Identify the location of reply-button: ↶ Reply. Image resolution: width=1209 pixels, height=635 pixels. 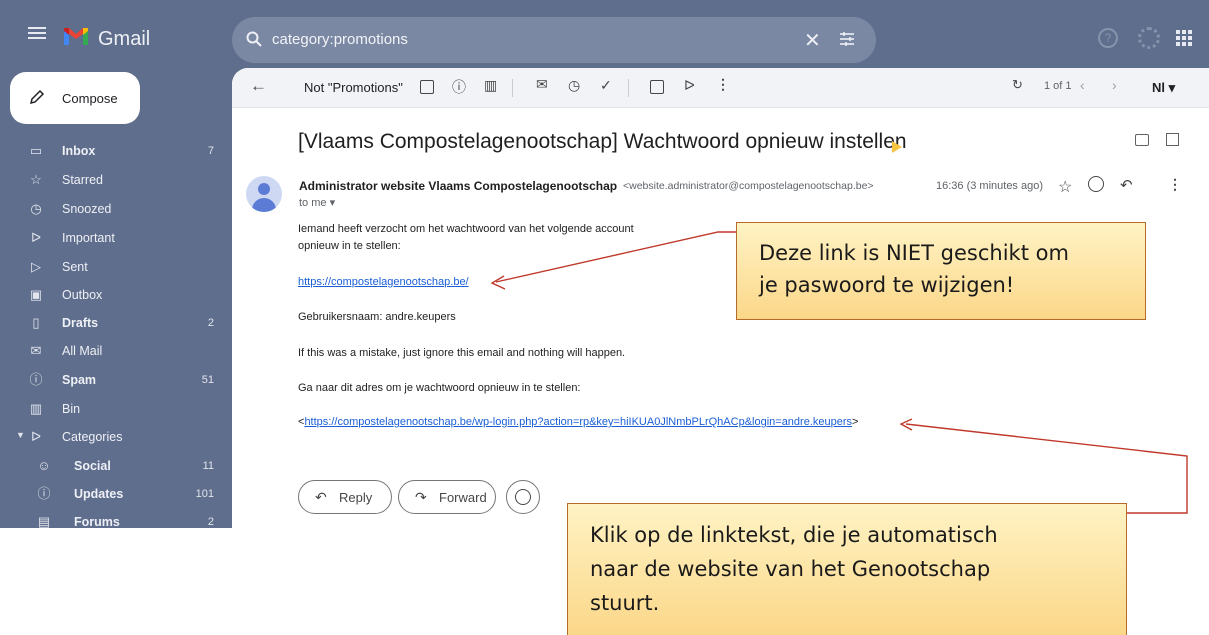
(345, 497).